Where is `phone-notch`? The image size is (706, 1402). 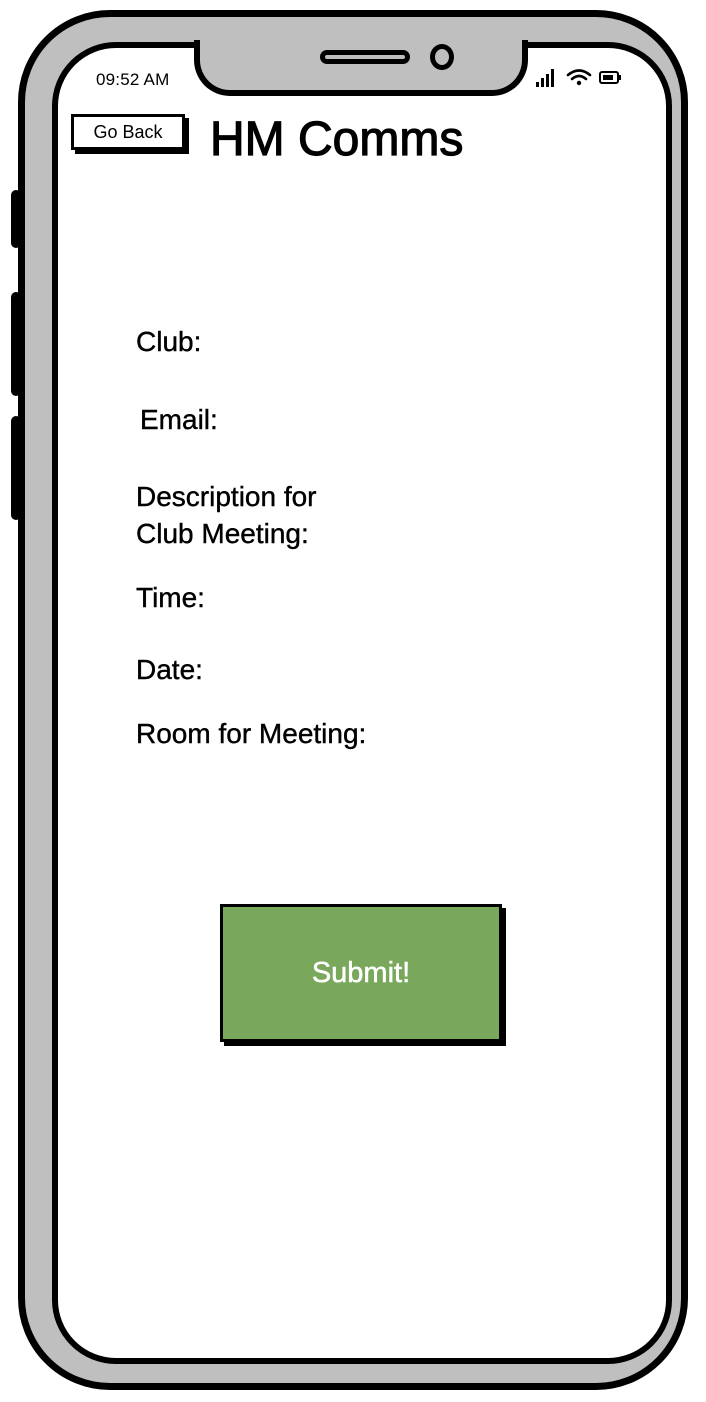
phone-notch is located at coordinates (361, 68).